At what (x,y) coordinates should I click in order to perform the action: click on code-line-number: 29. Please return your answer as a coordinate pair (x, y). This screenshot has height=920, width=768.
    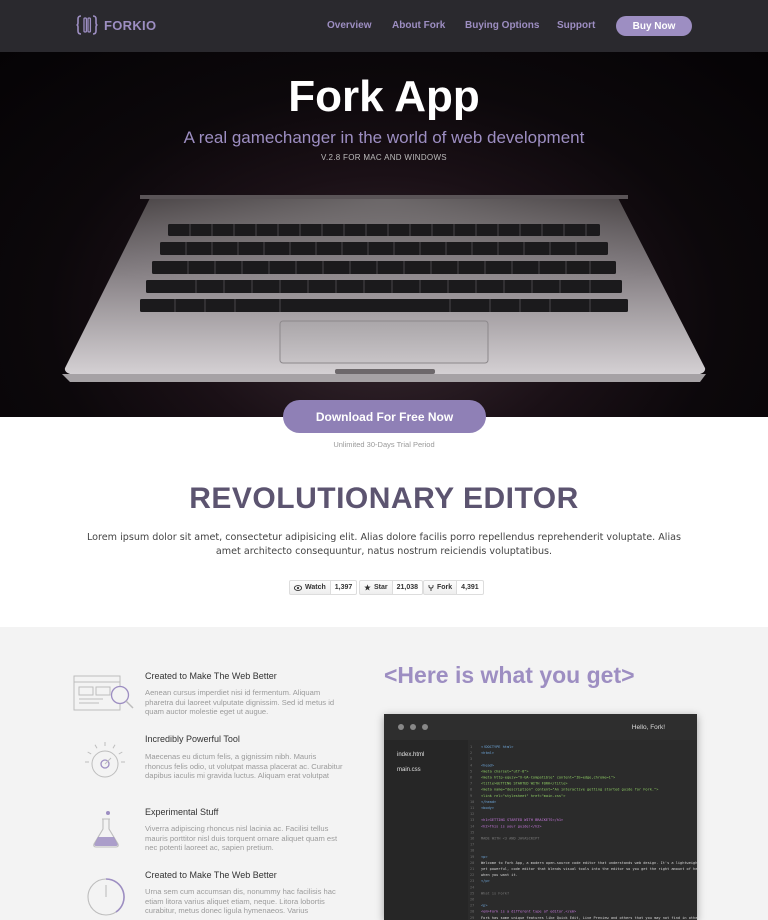
    Looking at the image, I should click on (472, 918).